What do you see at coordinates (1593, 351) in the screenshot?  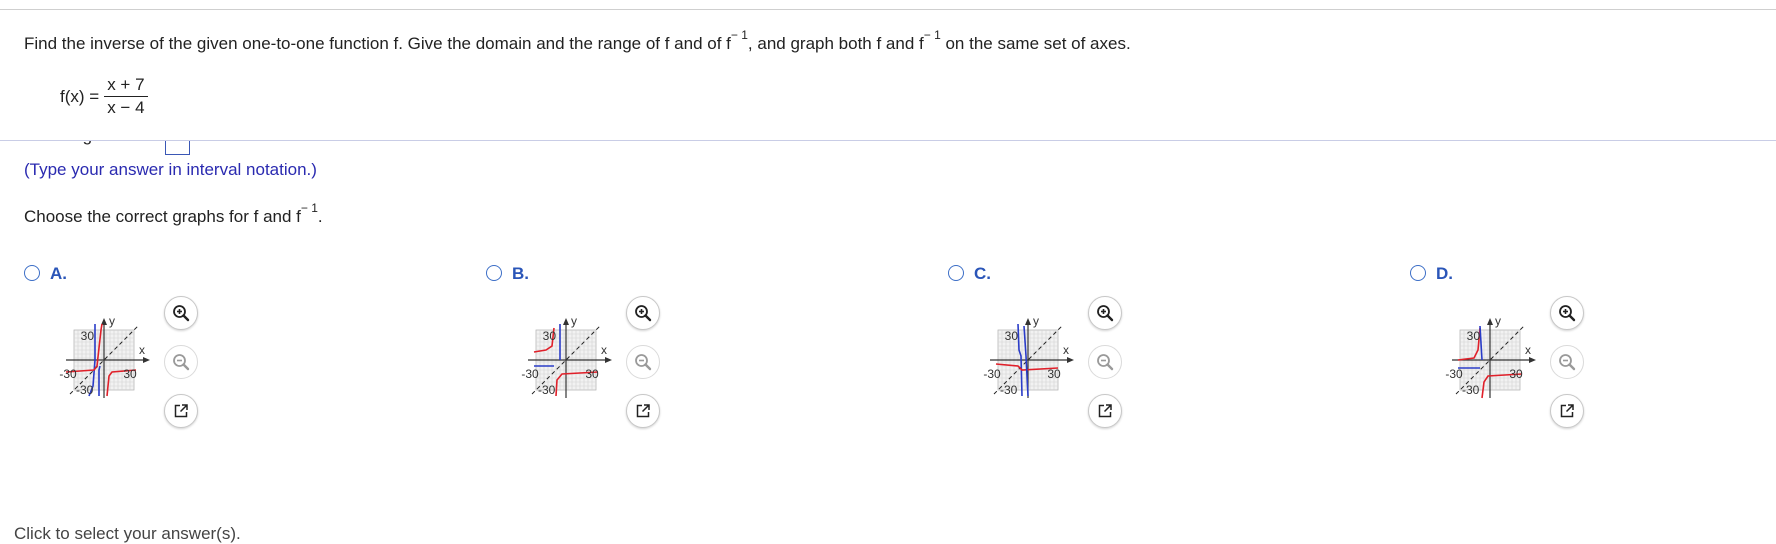 I see `answer-option-d: D. y x 30 30 -30 -30` at bounding box center [1593, 351].